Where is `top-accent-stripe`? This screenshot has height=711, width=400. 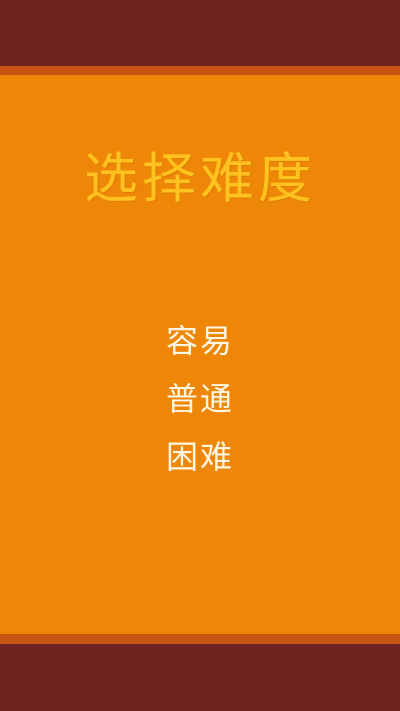
top-accent-stripe is located at coordinates (200, 70).